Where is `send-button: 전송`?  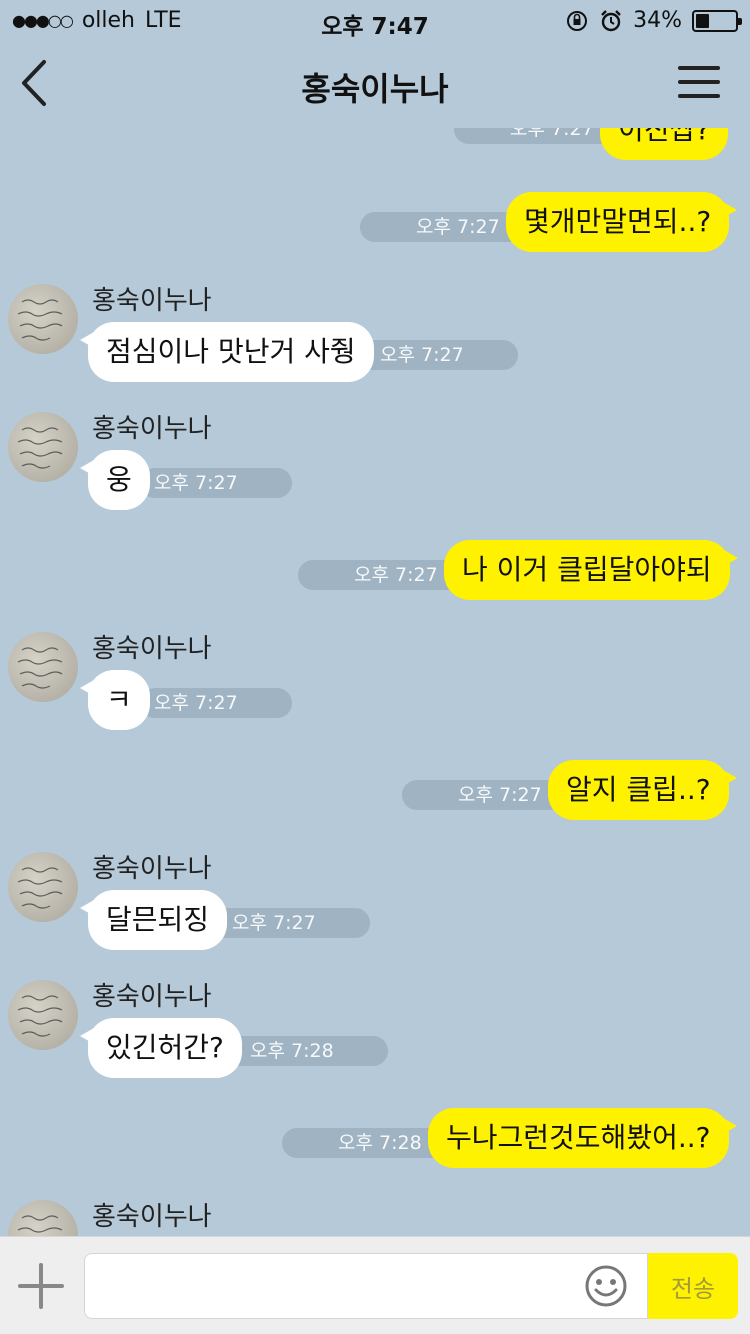 send-button: 전송 is located at coordinates (693, 1286).